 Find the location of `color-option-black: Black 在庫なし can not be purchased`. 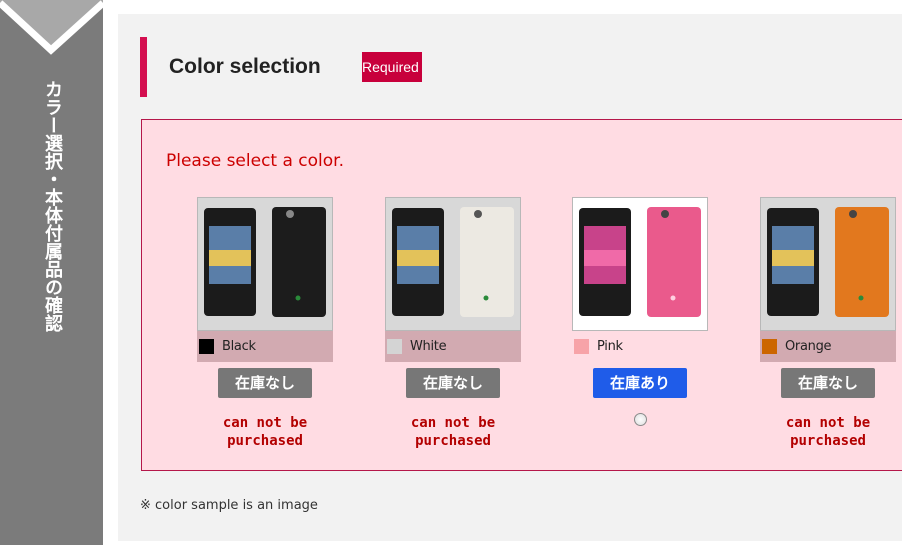

color-option-black: Black 在庫なし can not be purchased is located at coordinates (265, 323).